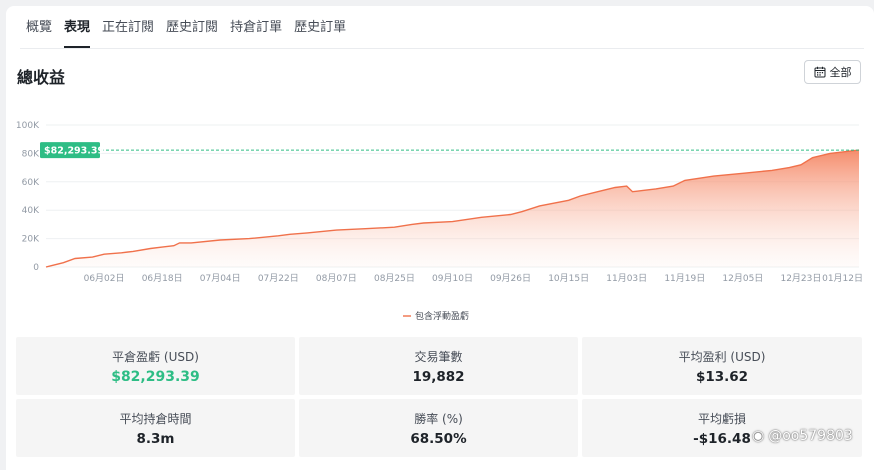 Image resolution: width=874 pixels, height=470 pixels. Describe the element at coordinates (41, 77) in the screenshot. I see `section-title: 總收益` at that location.